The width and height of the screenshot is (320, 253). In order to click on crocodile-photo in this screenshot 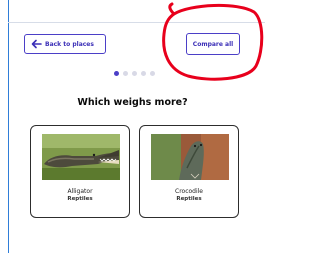, I will do `click(190, 157)`.